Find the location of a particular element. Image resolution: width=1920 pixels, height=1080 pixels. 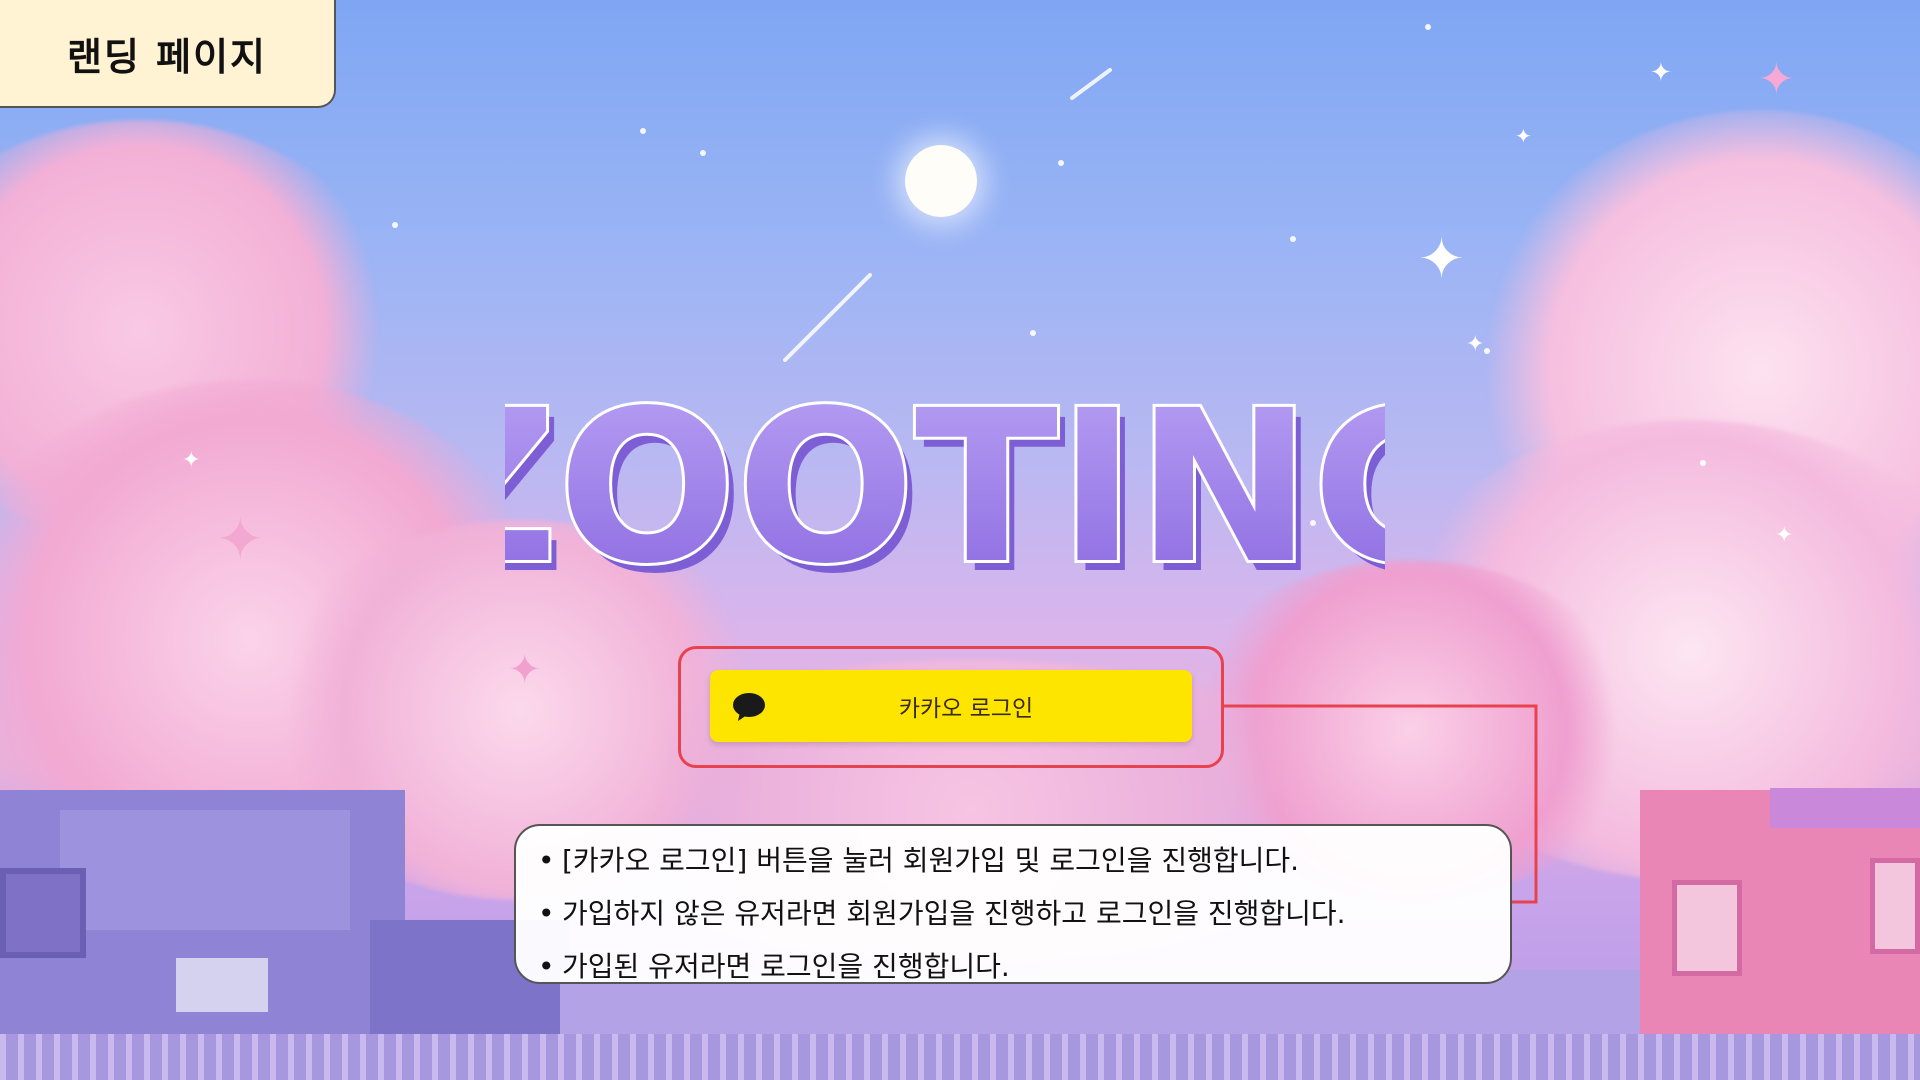

building-left-window is located at coordinates (43, 913).